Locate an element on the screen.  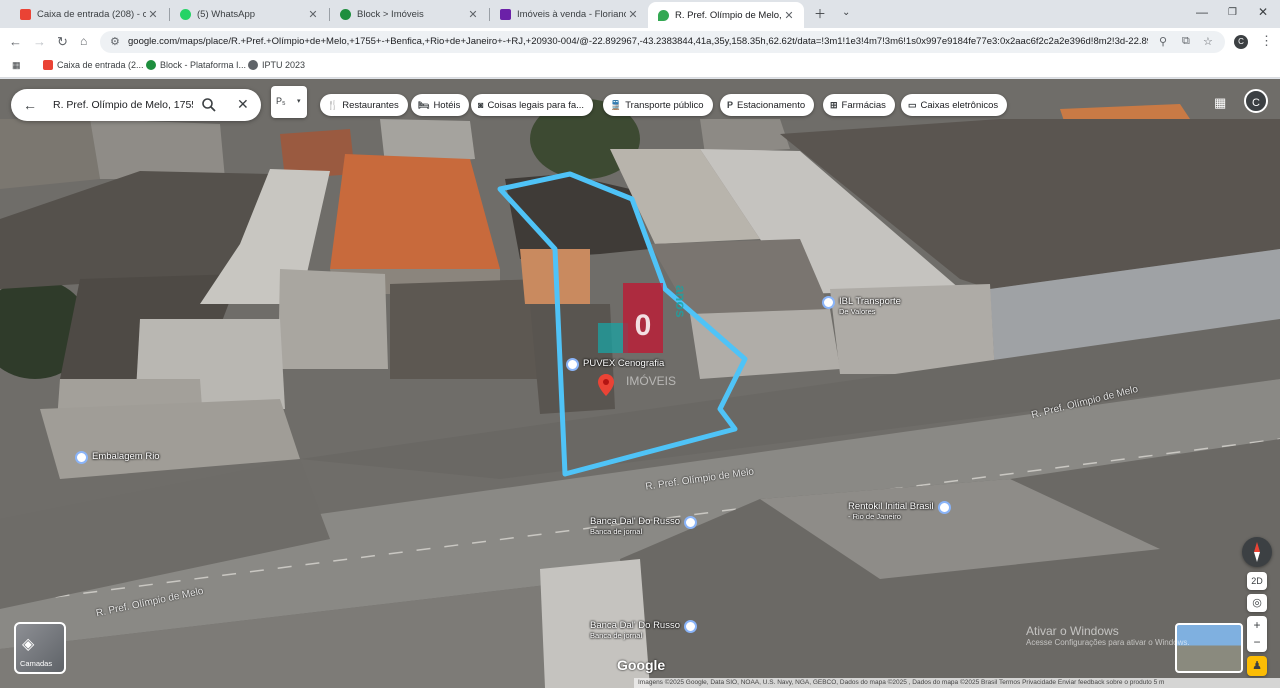
tab-whatsapp: (5) WhatsApp ✕ is located at coordinates (249, 14).